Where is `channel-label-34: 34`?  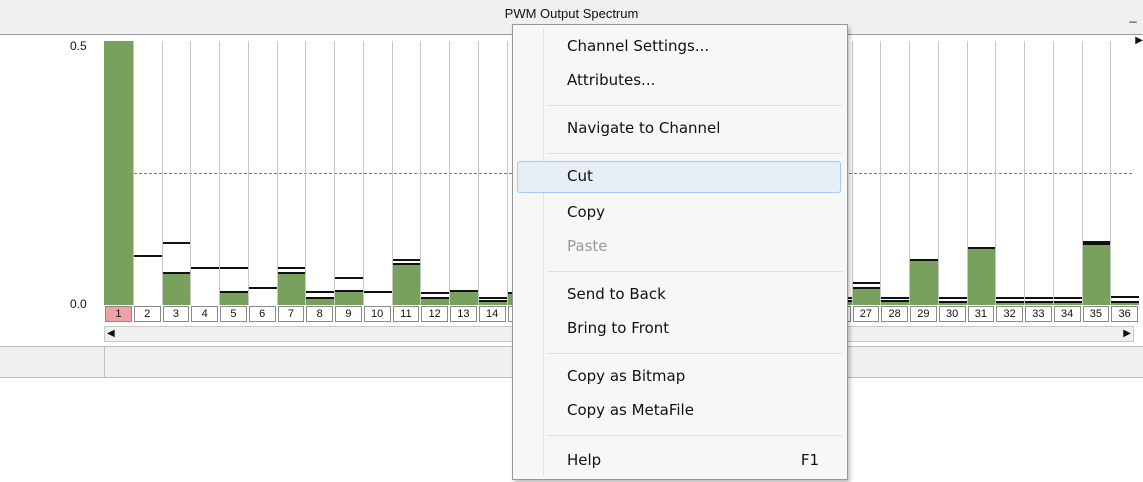
channel-label-34: 34 is located at coordinates (1067, 314).